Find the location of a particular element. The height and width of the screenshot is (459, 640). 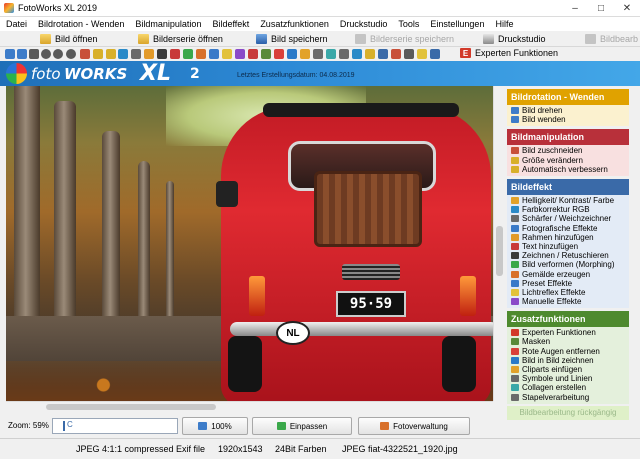

help-icon is located at coordinates (383, 54).